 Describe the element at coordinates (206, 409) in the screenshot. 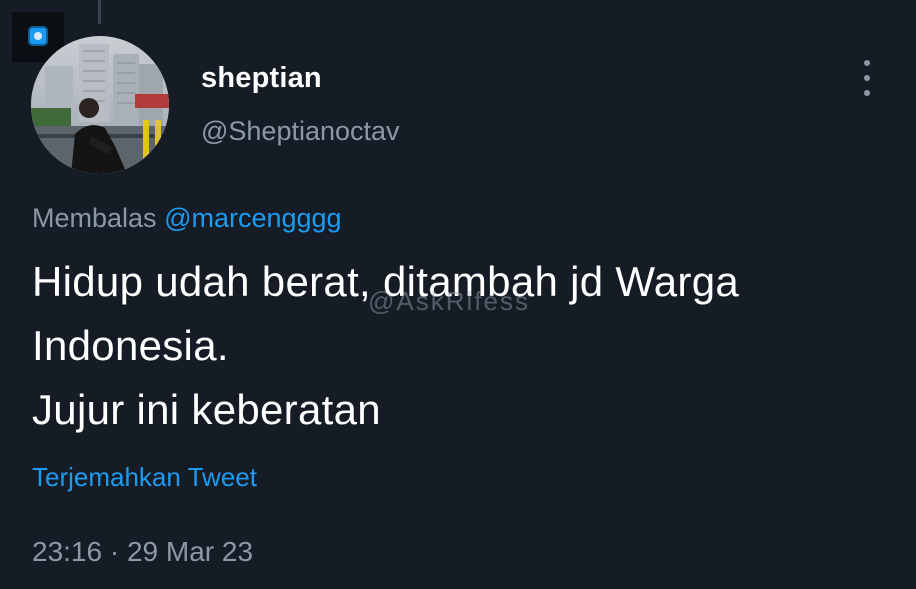

I see `tweet-text-line: Jujur ini keberatan` at that location.